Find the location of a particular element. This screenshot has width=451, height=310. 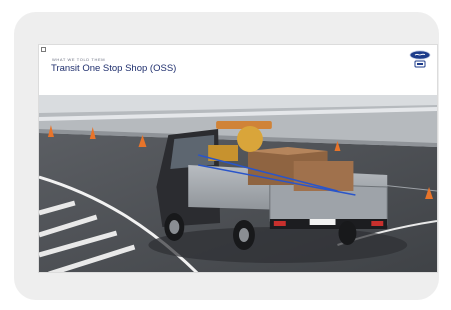

slide-kicker: WHAT WE TOLD THEM is located at coordinates (79, 59).